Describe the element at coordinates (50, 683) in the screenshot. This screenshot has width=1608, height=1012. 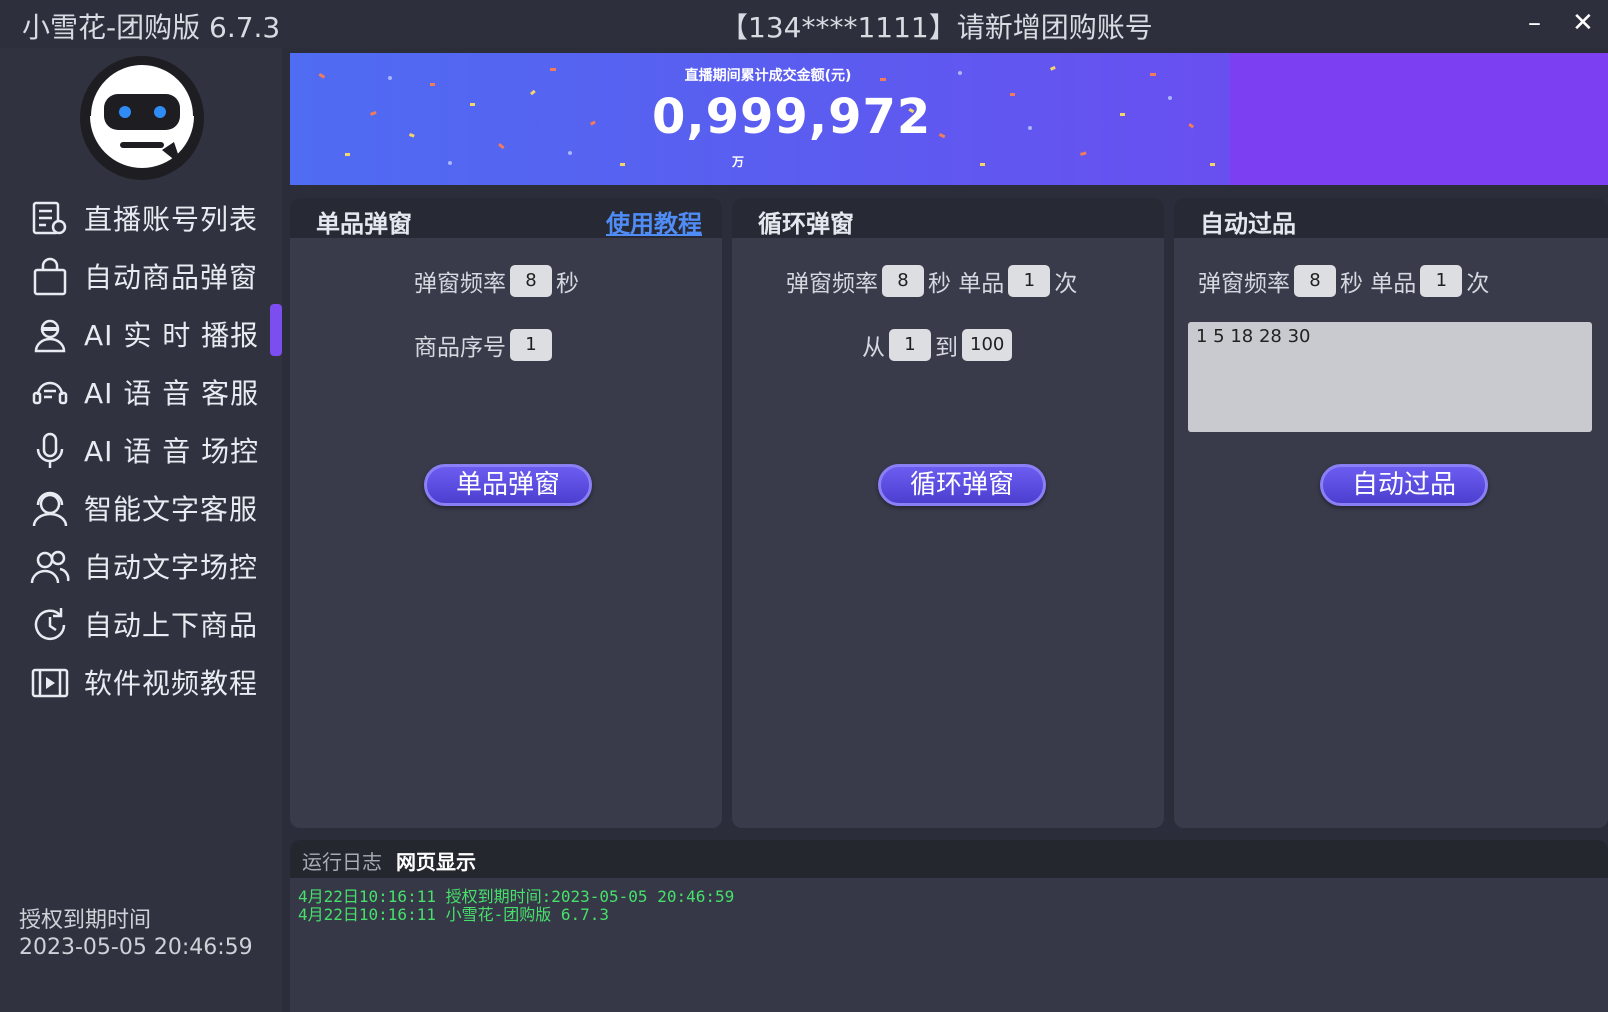
I see `video-icon` at that location.